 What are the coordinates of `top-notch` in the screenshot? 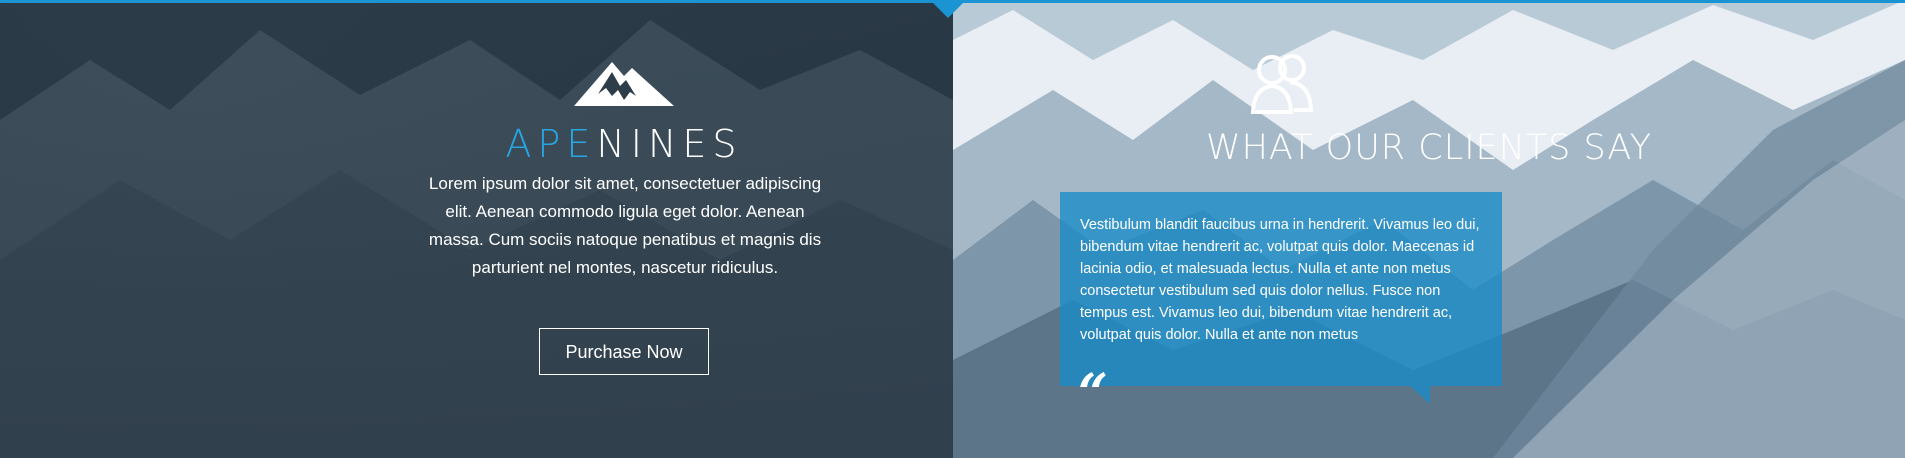 It's located at (948, 9).